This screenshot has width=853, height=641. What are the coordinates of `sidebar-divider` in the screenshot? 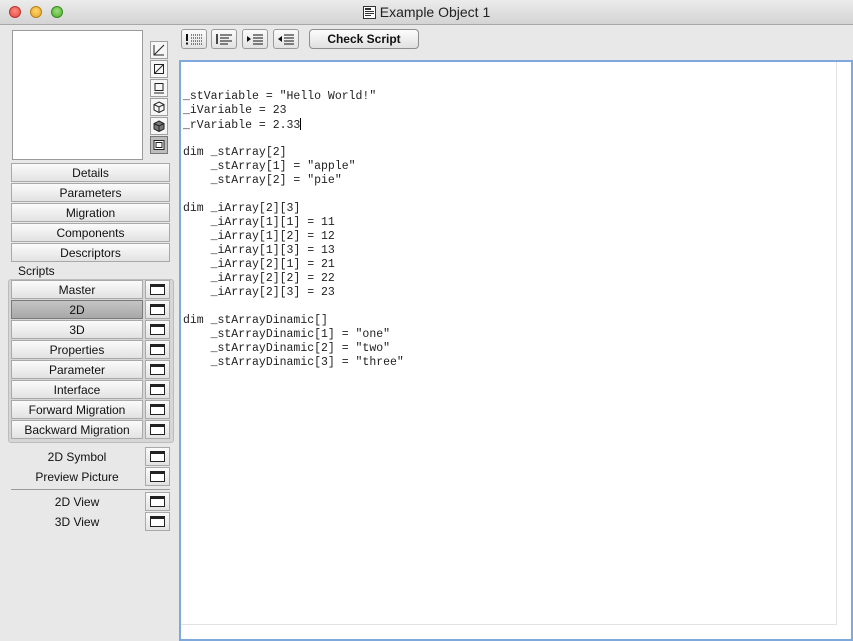 It's located at (90, 489).